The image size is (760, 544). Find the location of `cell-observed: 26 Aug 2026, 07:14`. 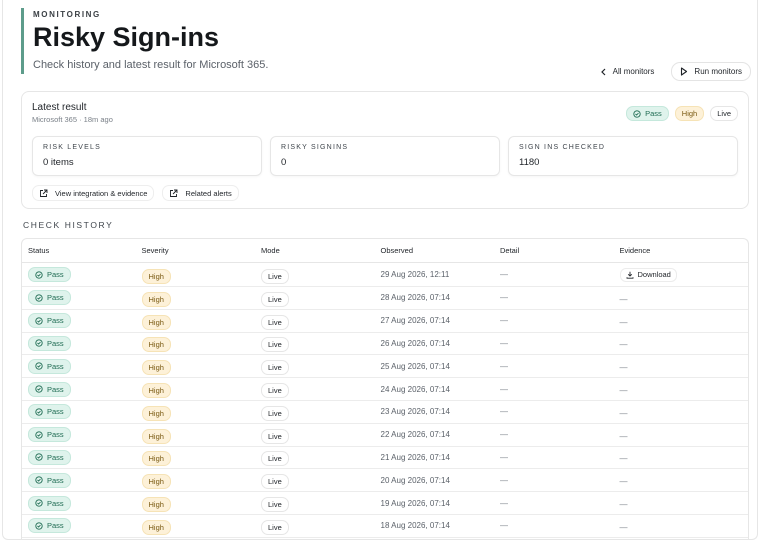

cell-observed: 26 Aug 2026, 07:14 is located at coordinates (415, 343).